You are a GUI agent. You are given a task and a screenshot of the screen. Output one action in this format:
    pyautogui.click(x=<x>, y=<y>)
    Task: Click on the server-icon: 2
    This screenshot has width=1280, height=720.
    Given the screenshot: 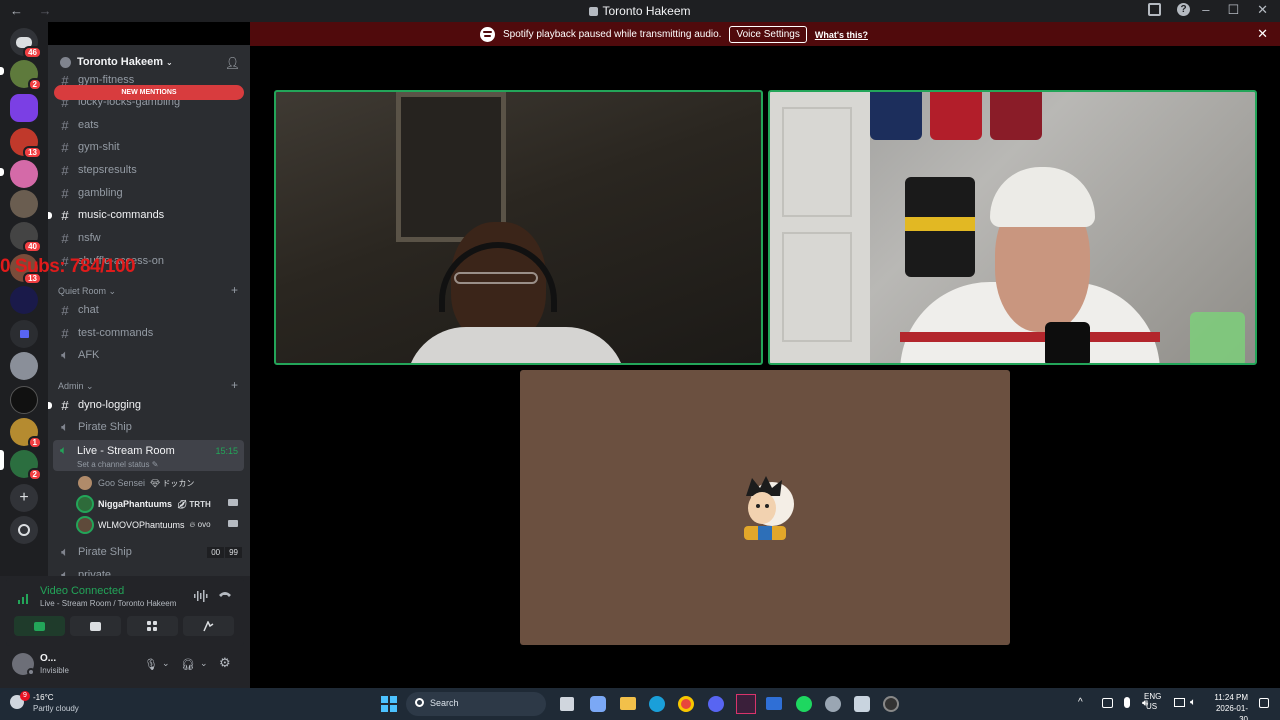 What is the action you would take?
    pyautogui.click(x=26, y=75)
    